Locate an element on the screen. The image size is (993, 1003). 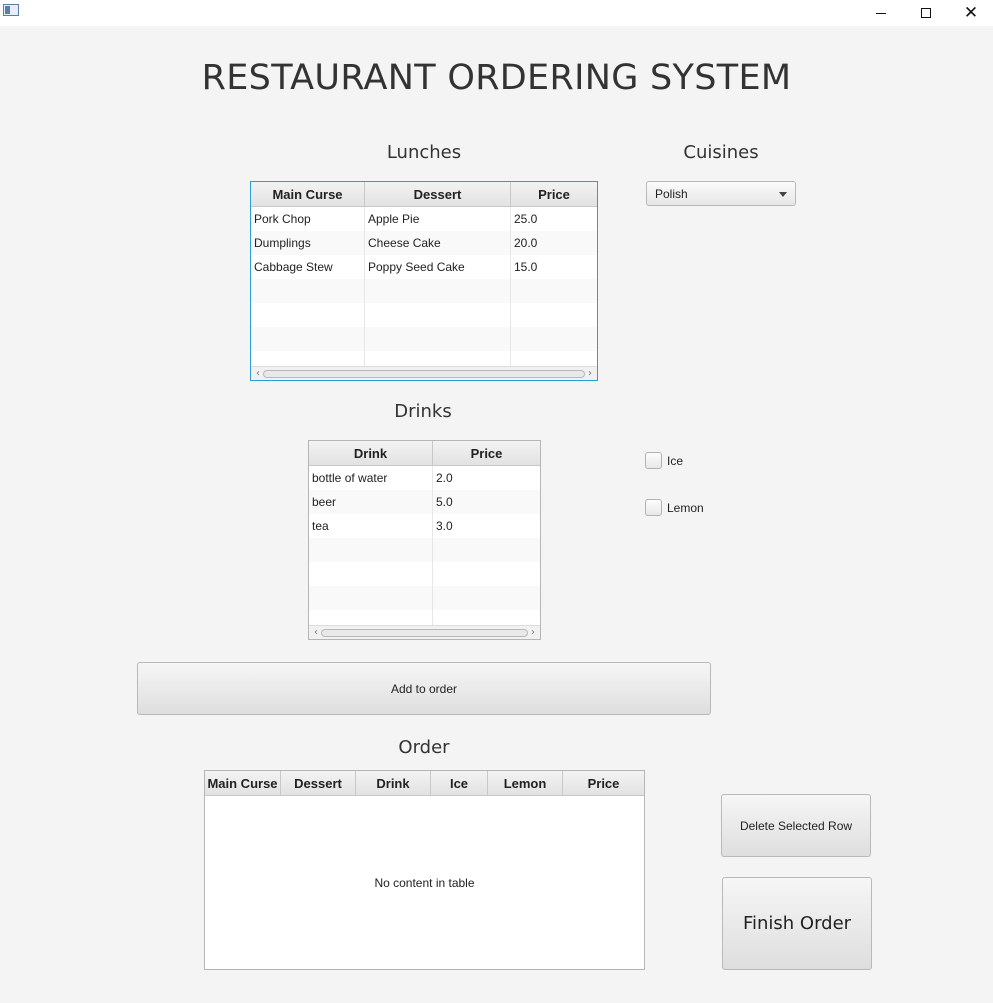
cell-price: 5.0 is located at coordinates (444, 502).